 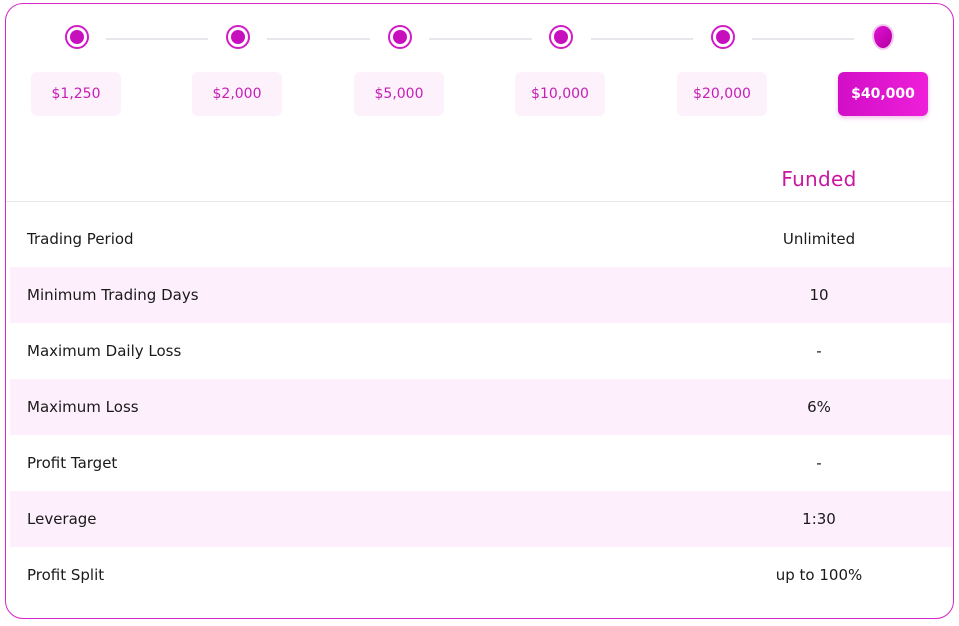 I want to click on step-dot-40000-selected, so click(x=883, y=37).